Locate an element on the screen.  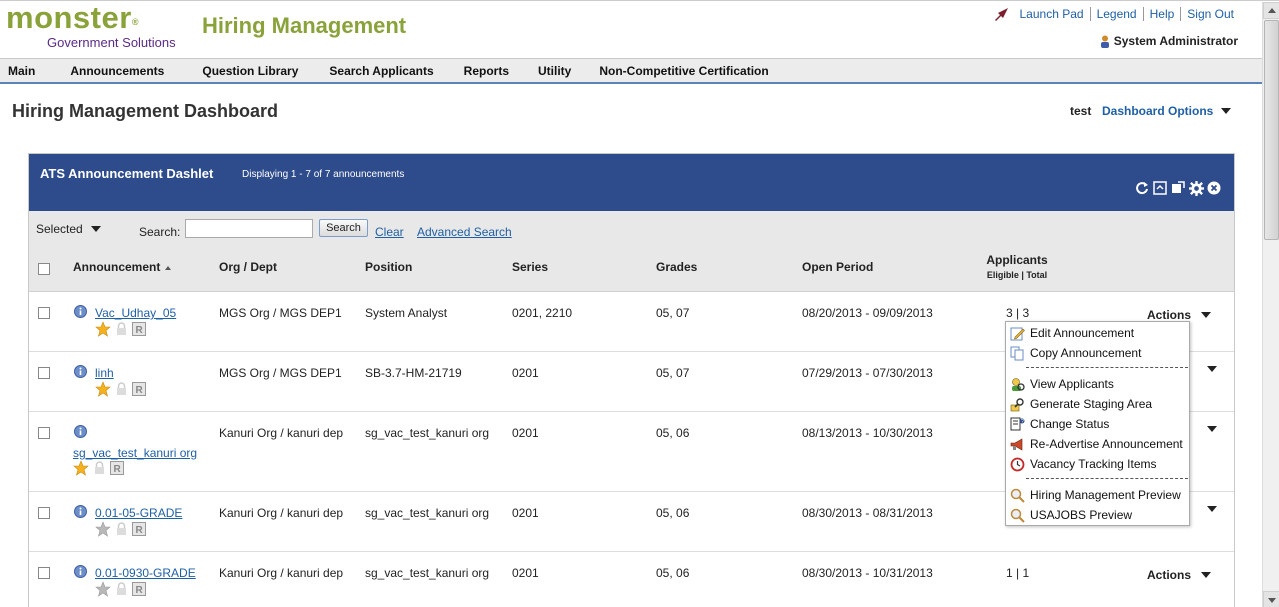
help-link: Help is located at coordinates (1161, 14).